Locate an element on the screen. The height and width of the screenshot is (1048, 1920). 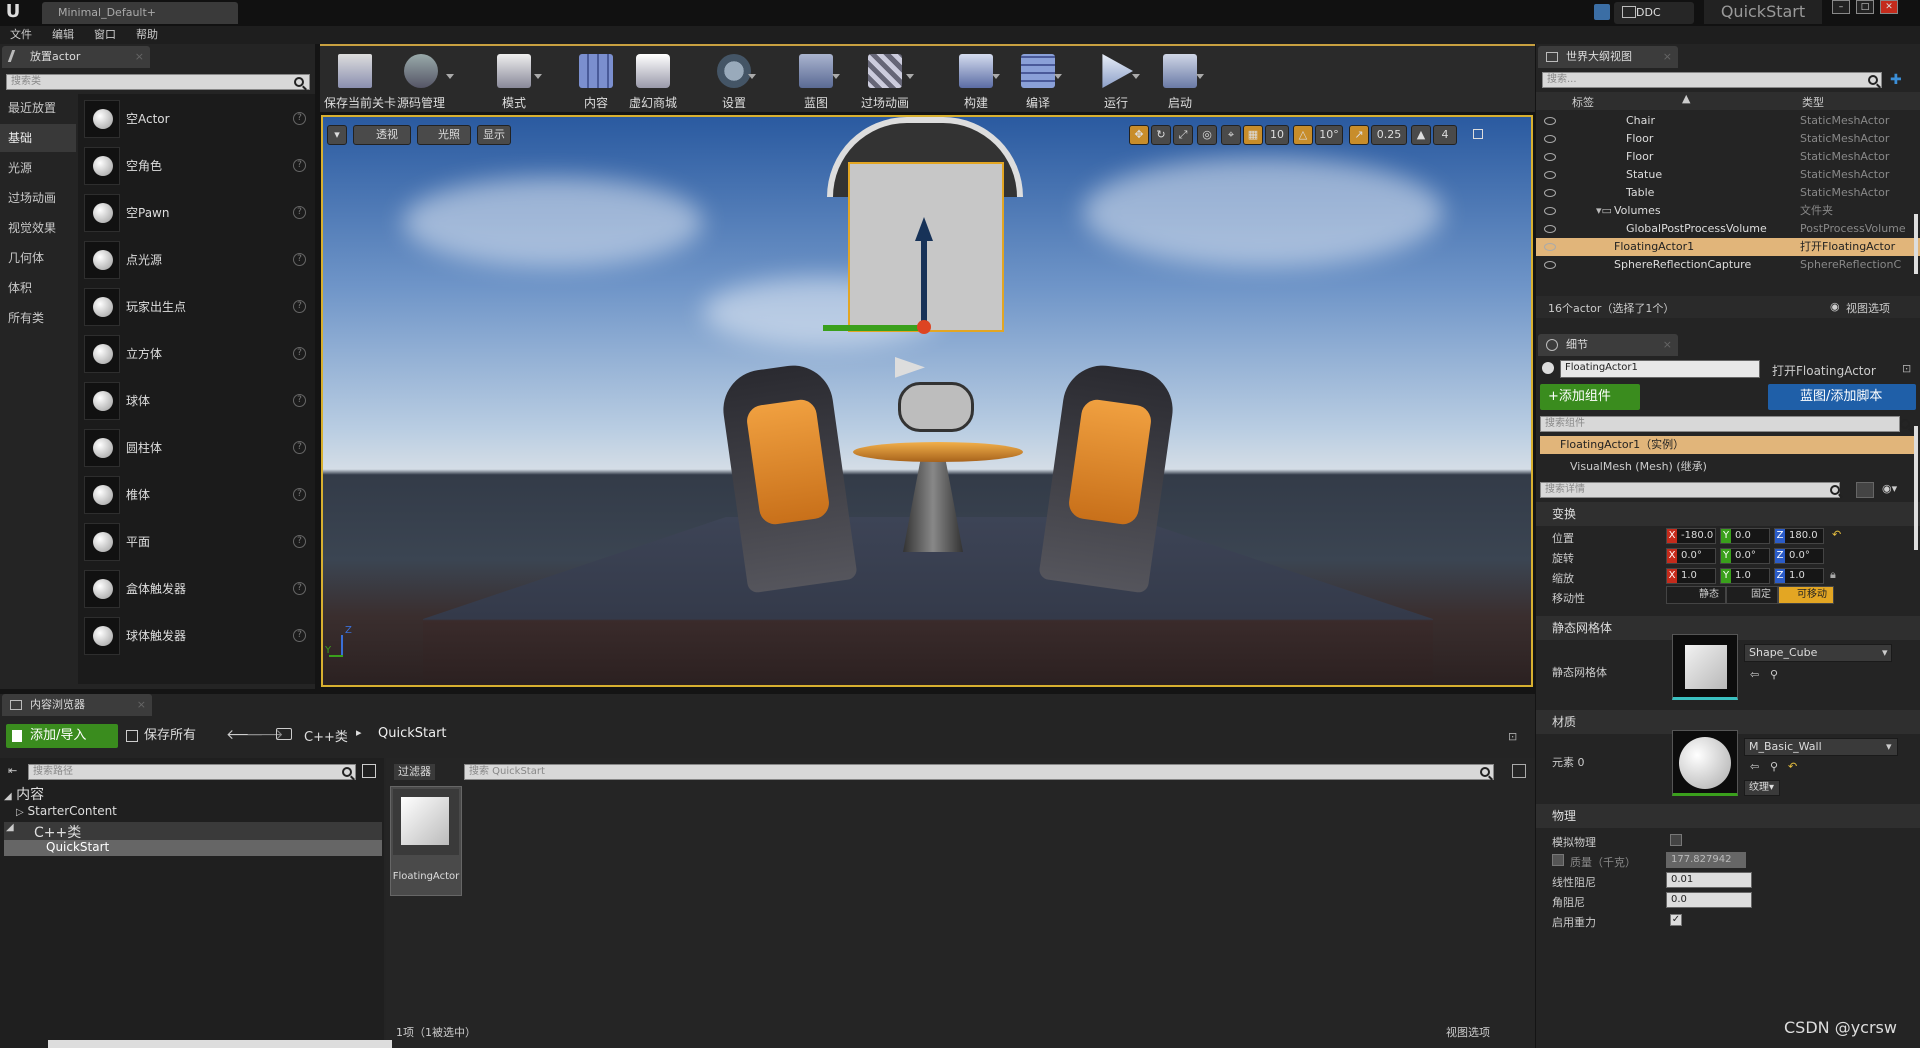
angular-damping-label: 角阻尼 is located at coordinates (1568, 902).